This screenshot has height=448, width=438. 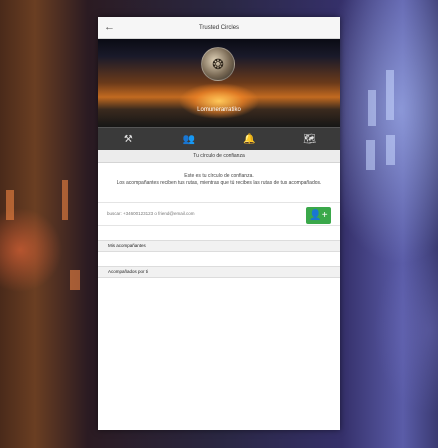 I want to click on tab-bar: ⚒ 👥 🔔 🗺, so click(x=219, y=138).